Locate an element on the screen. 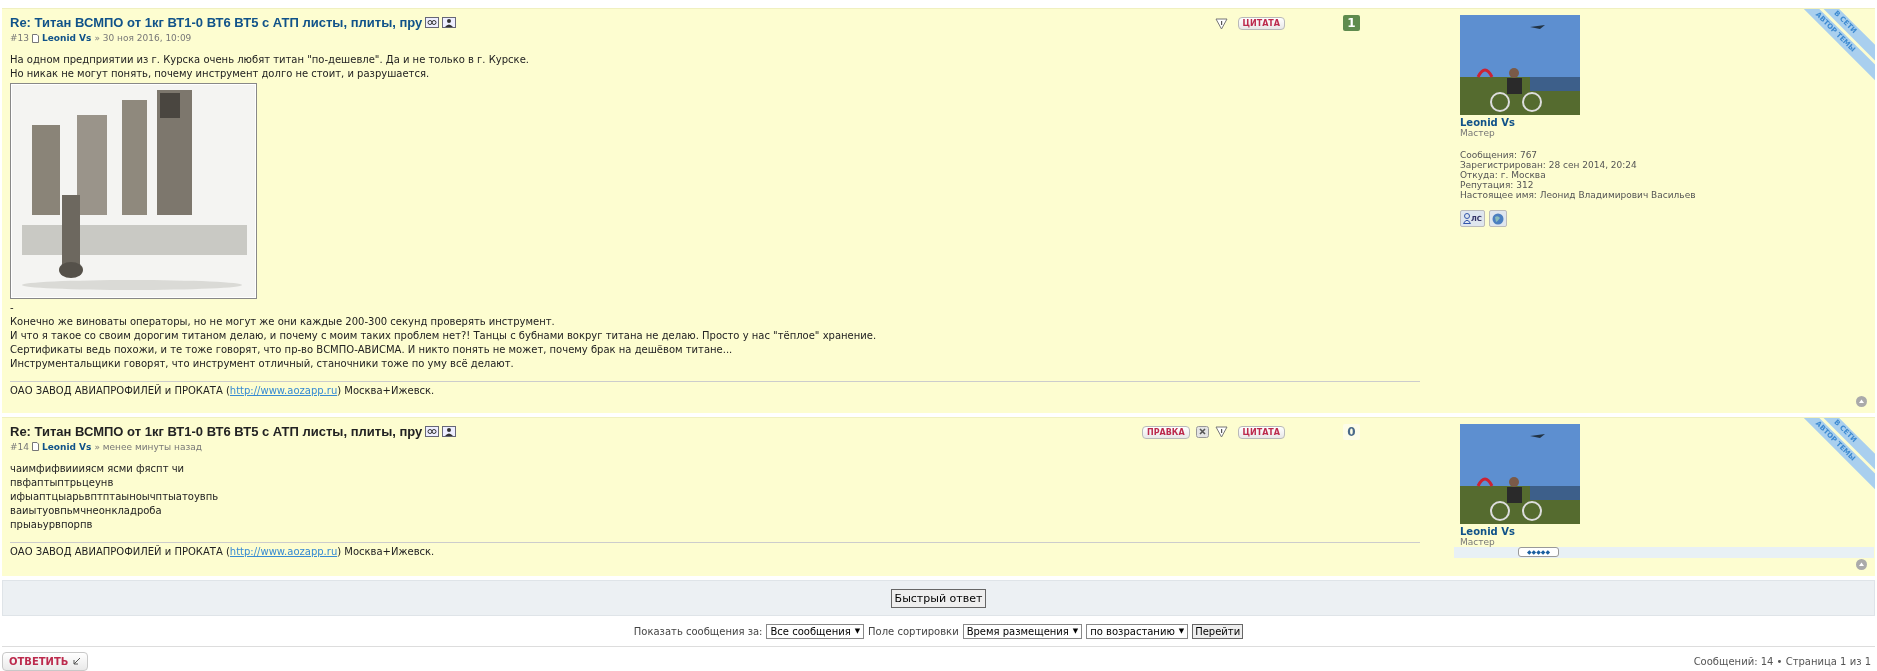  go-button: Перейти is located at coordinates (1218, 631).